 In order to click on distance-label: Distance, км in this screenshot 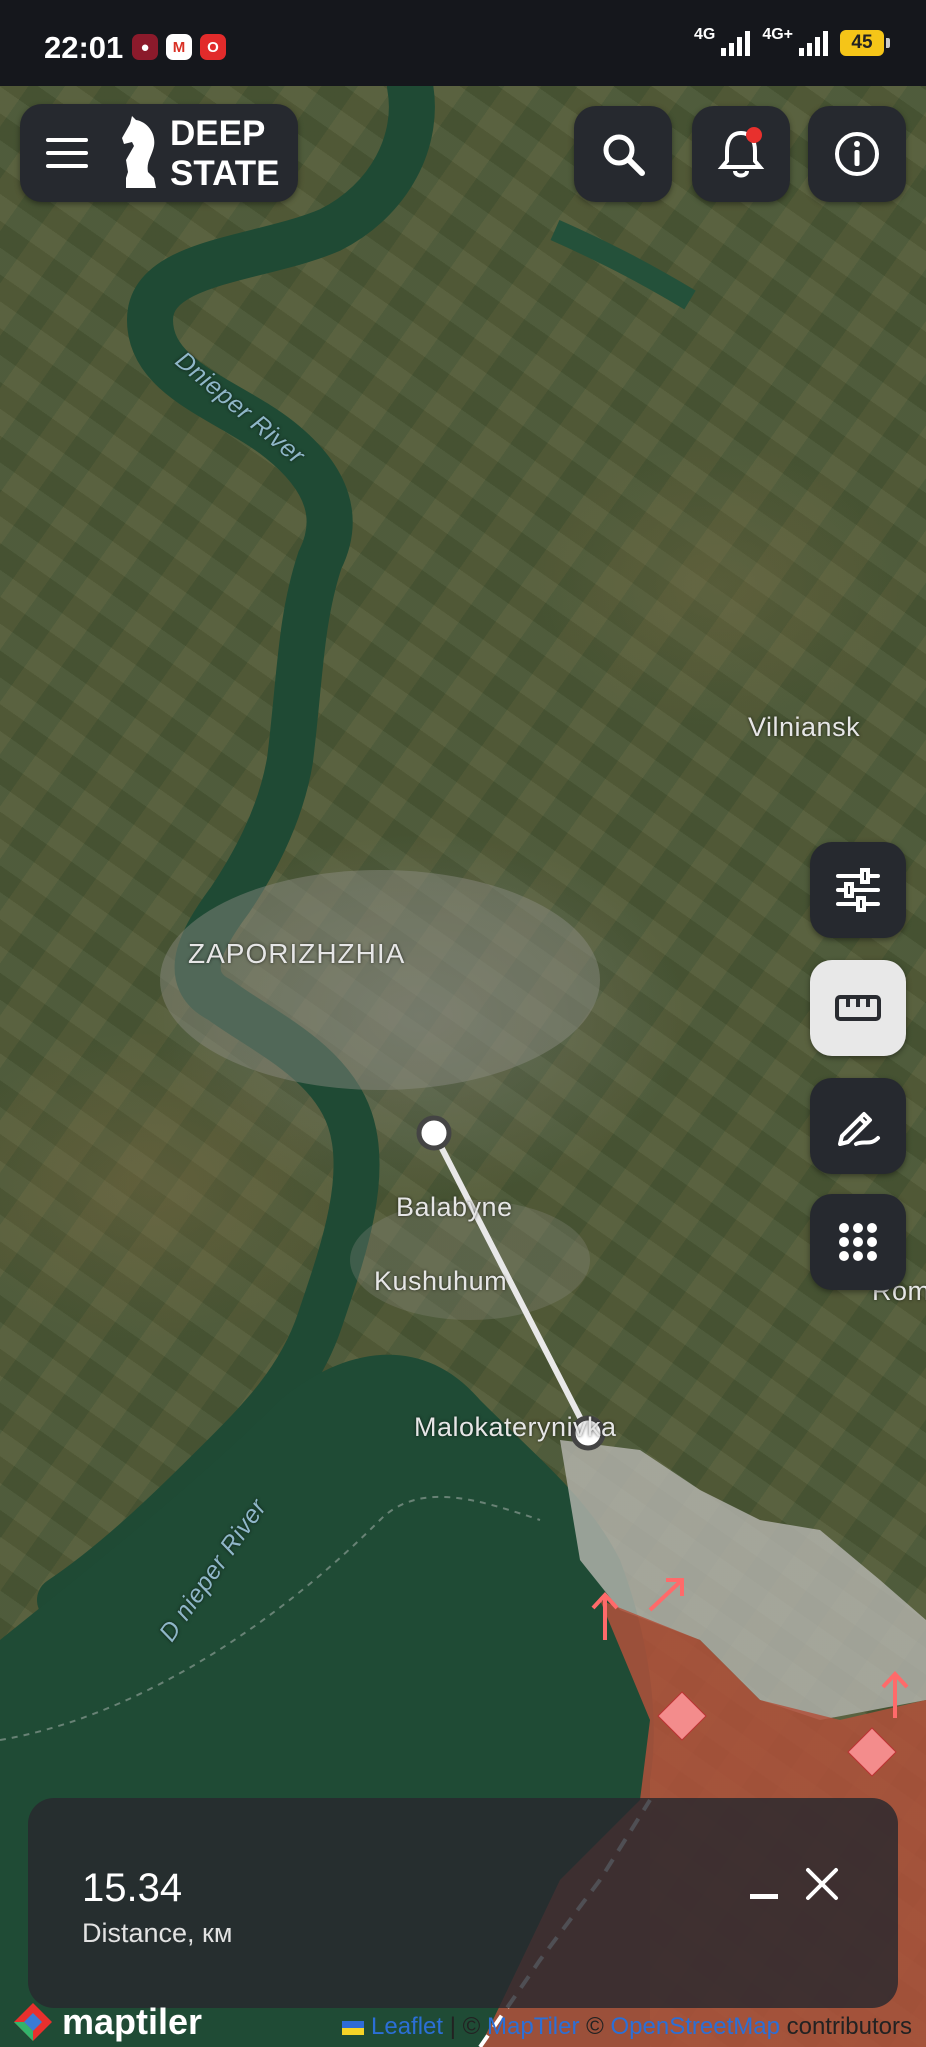, I will do `click(157, 1933)`.